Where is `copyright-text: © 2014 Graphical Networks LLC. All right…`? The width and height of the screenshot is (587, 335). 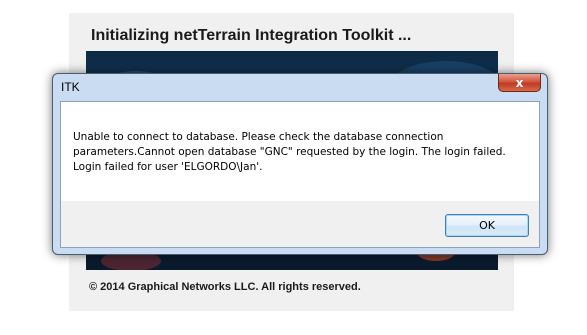
copyright-text: © 2014 Graphical Networks LLC. All right… is located at coordinates (225, 287).